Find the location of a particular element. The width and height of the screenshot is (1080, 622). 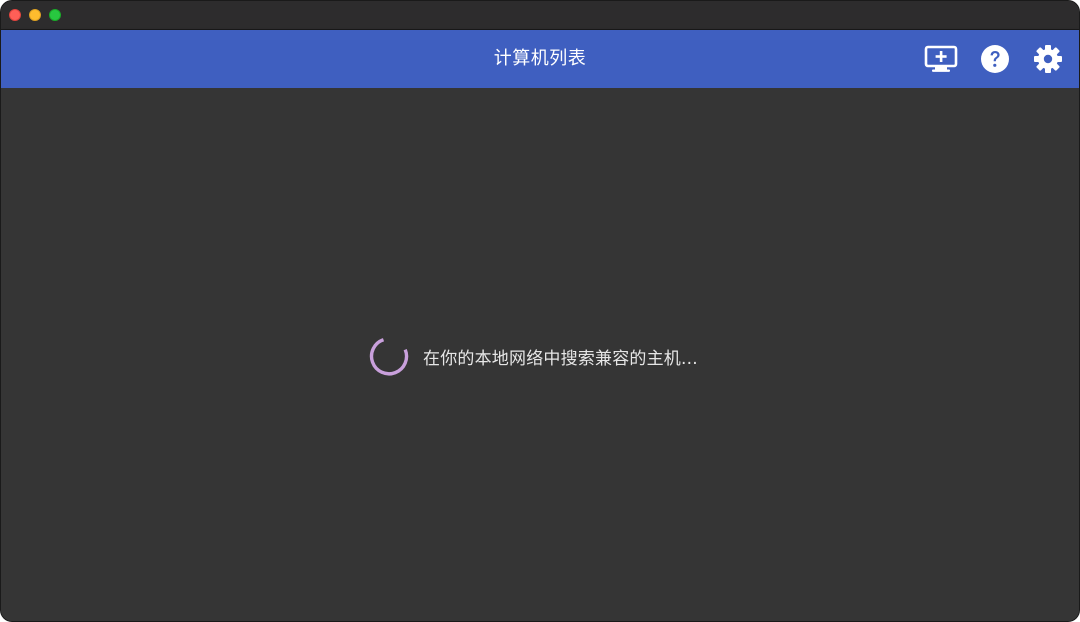

settings-button is located at coordinates (1048, 59).